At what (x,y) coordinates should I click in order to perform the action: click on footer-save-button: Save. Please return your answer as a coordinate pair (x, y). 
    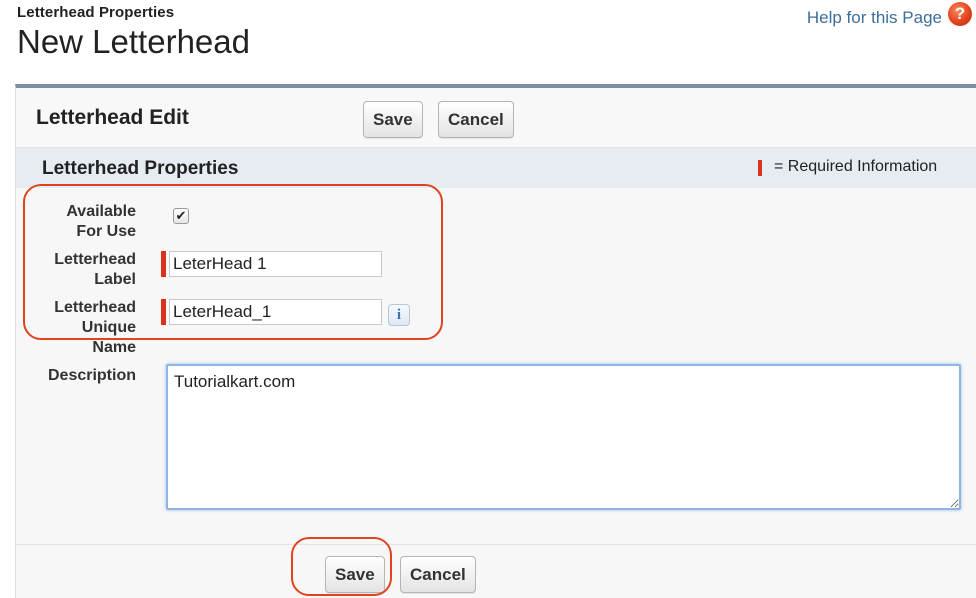
    Looking at the image, I should click on (355, 574).